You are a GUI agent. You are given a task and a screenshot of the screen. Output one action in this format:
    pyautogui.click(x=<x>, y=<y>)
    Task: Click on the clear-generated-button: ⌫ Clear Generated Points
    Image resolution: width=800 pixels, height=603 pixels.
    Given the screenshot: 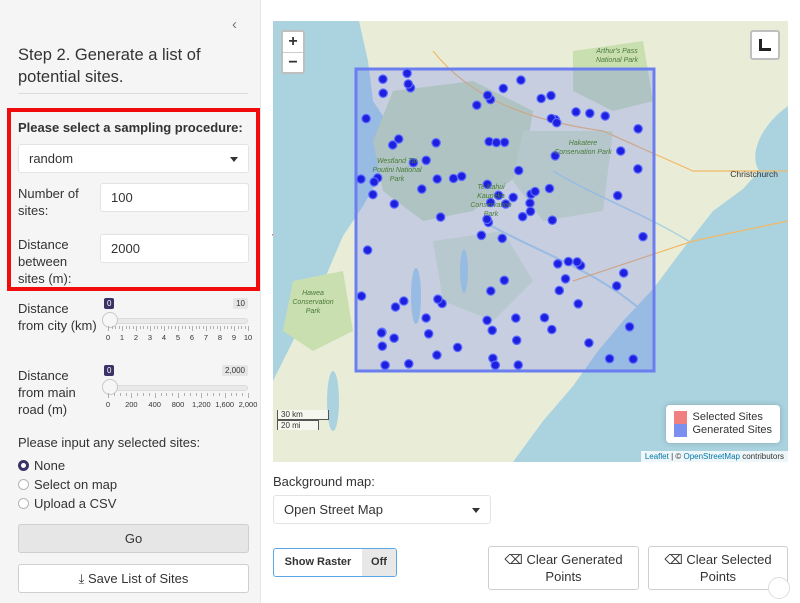 What is the action you would take?
    pyautogui.click(x=563, y=568)
    